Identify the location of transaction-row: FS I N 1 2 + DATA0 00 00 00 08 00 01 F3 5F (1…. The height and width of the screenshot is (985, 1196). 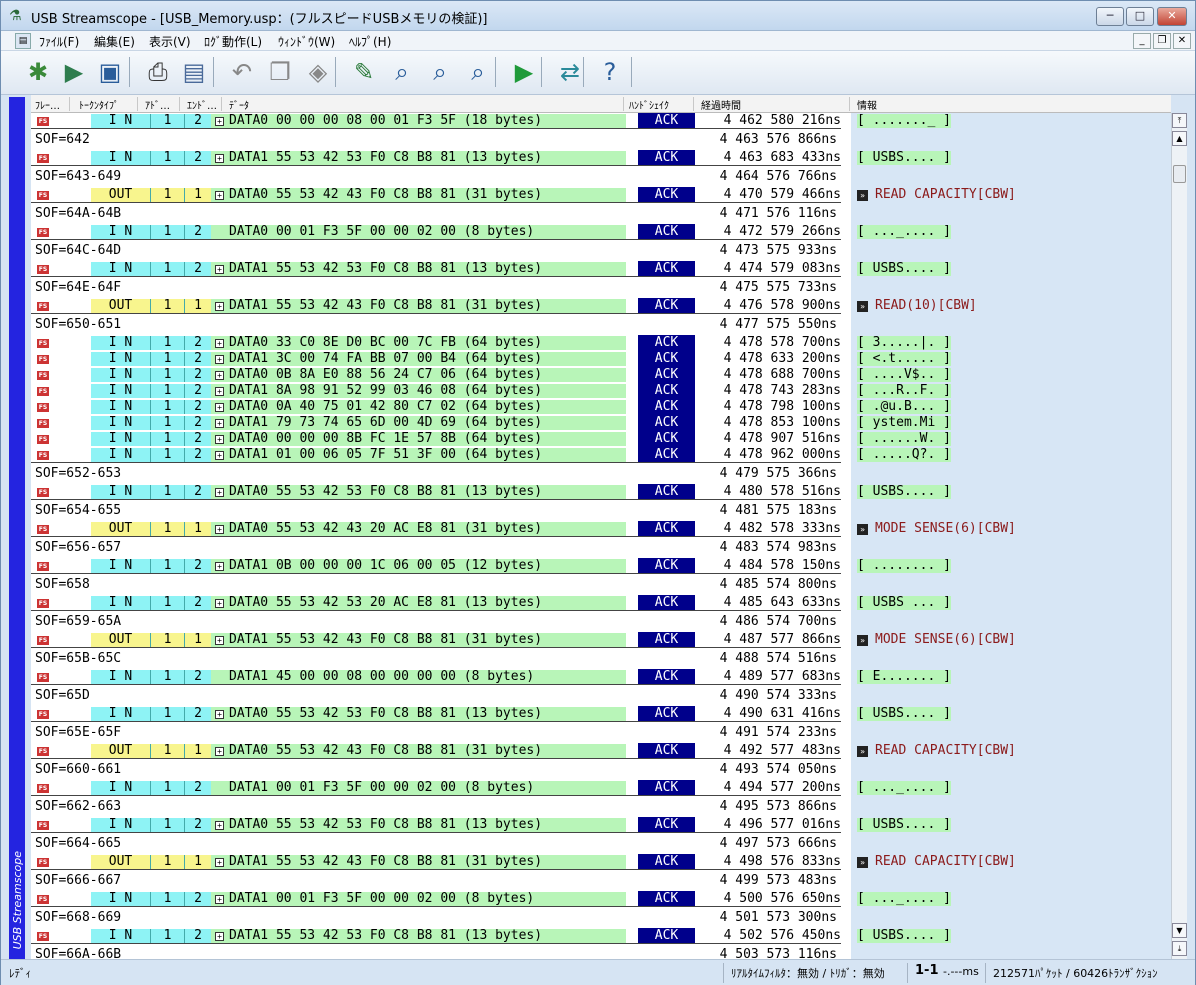
(601, 121).